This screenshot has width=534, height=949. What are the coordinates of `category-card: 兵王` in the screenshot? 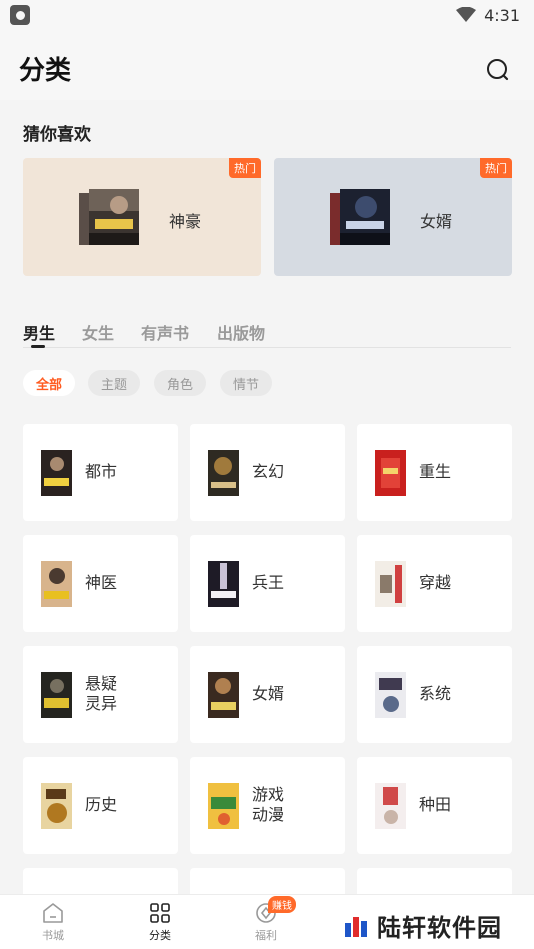 It's located at (267, 583).